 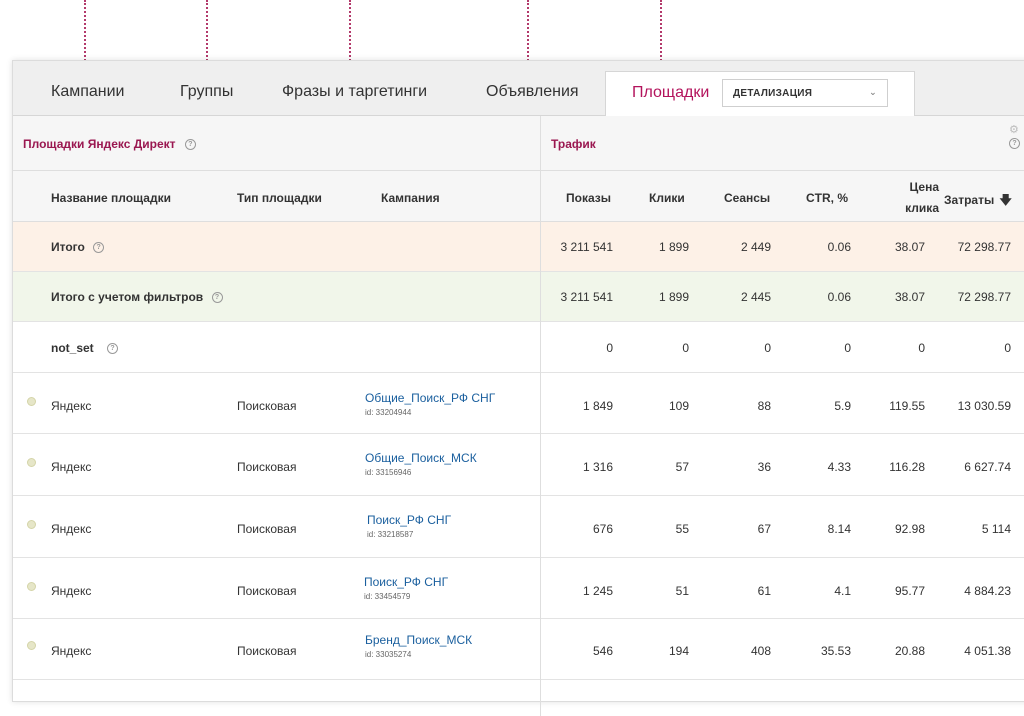 What do you see at coordinates (987, 651) in the screenshot?
I see `cell-cost: 4 051.38` at bounding box center [987, 651].